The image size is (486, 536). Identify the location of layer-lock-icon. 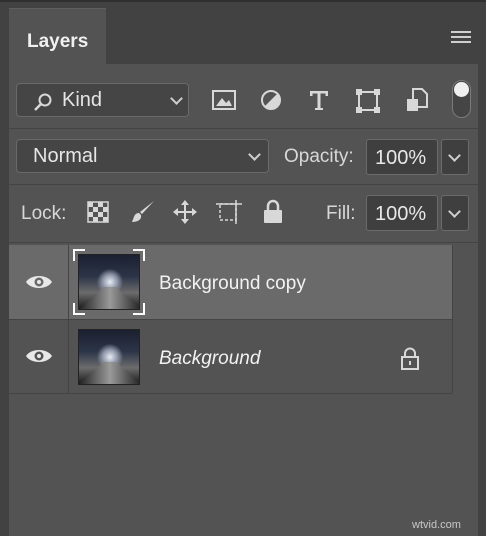
(410, 359).